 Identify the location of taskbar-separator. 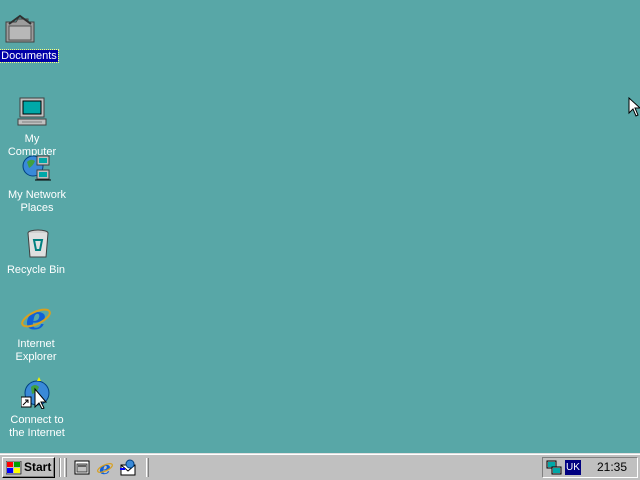
(60, 467).